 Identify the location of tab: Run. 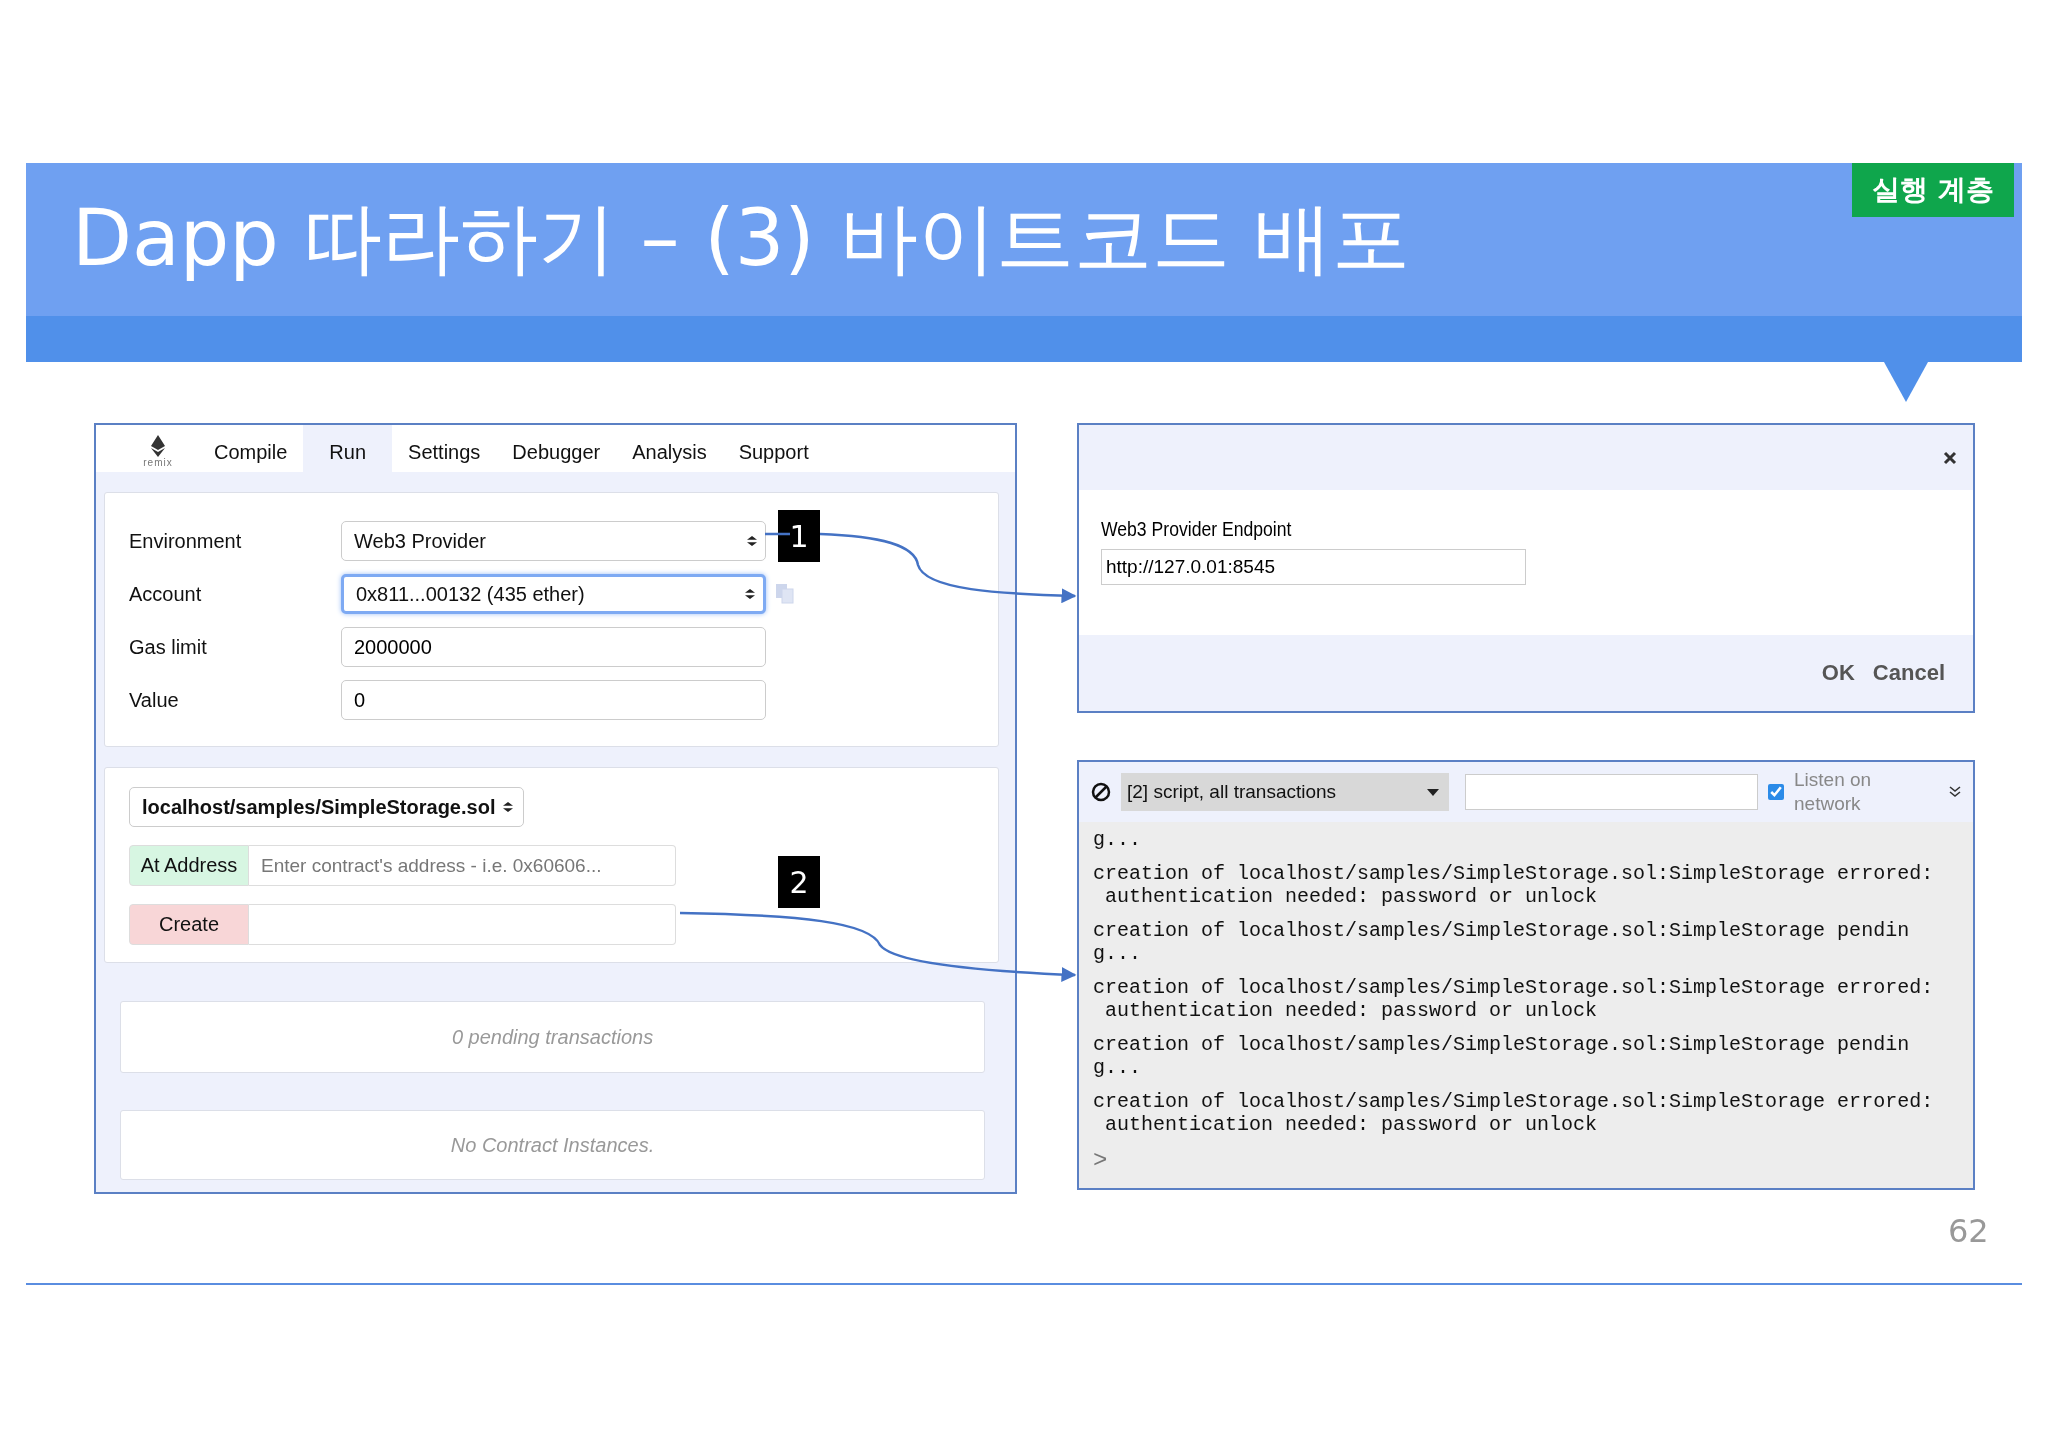
(348, 448).